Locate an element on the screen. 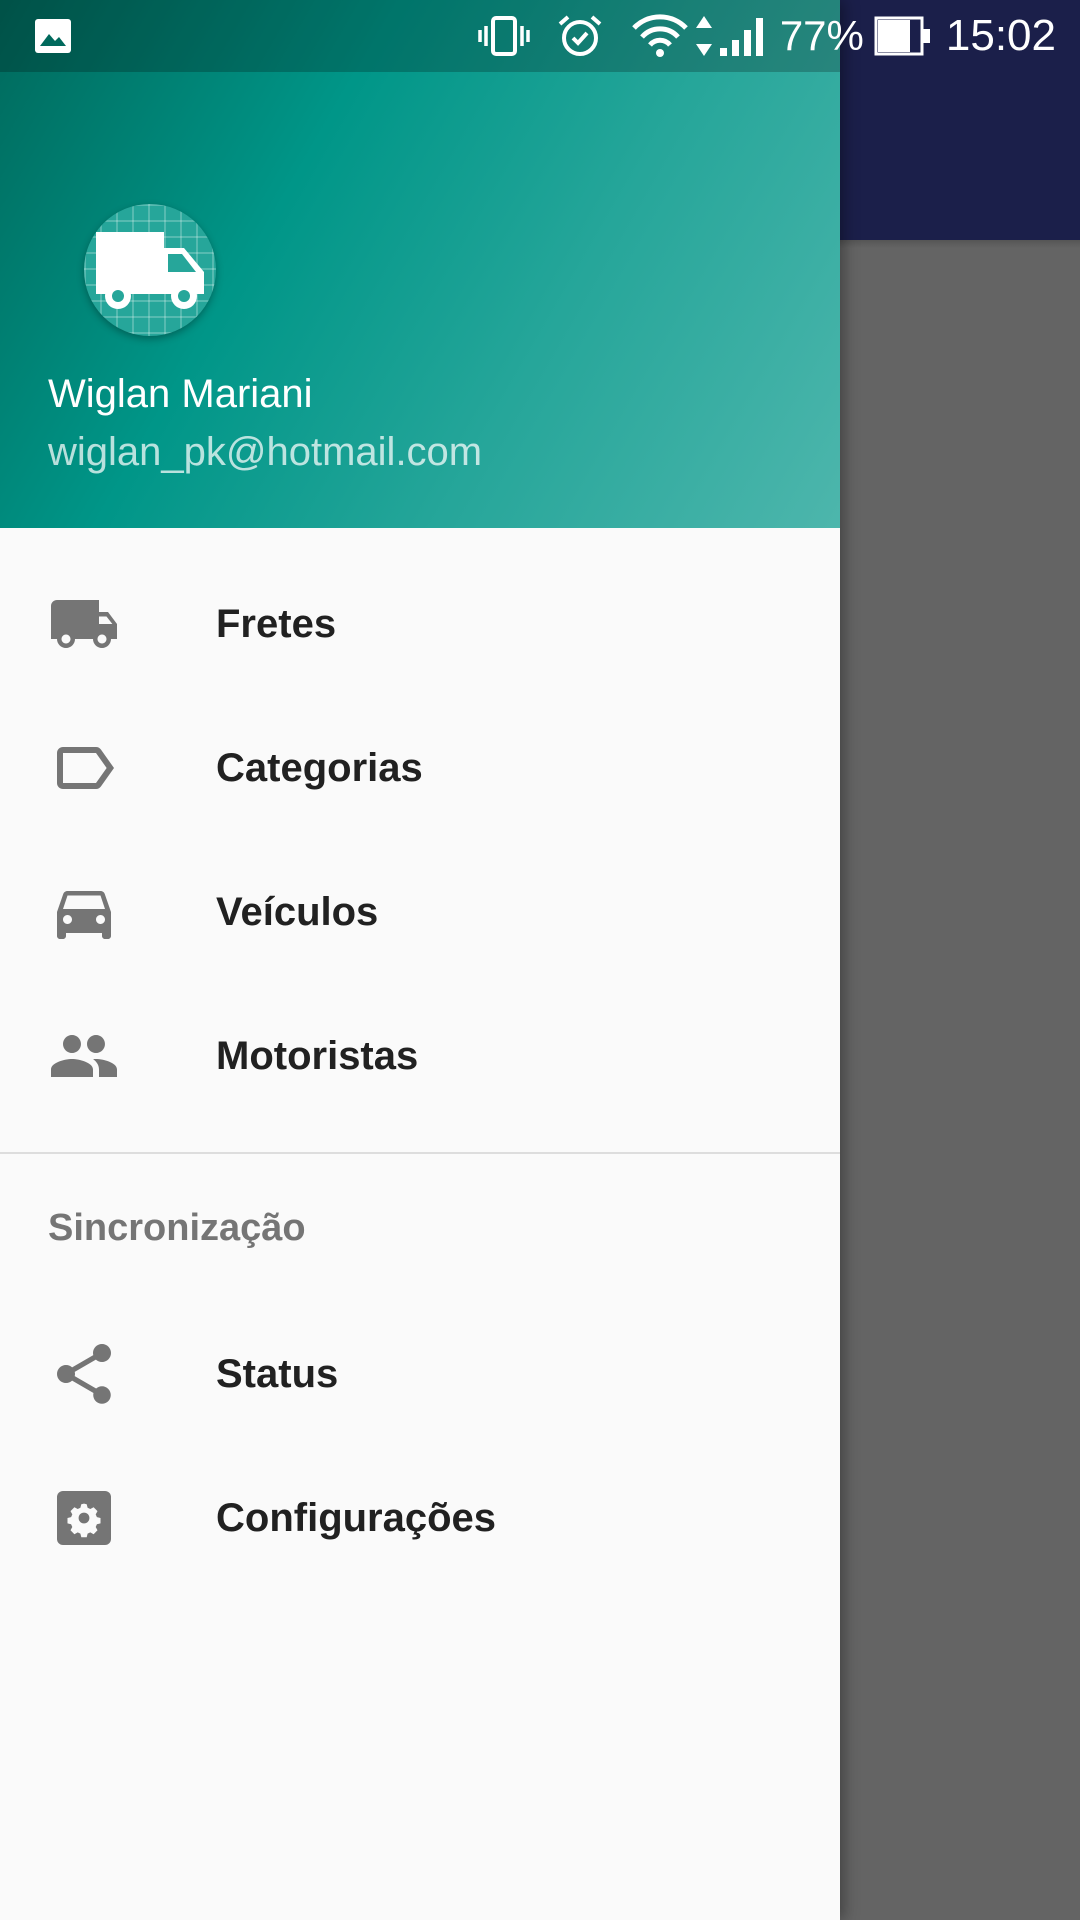 This screenshot has width=1080, height=1920. gallery-icon is located at coordinates (53, 36).